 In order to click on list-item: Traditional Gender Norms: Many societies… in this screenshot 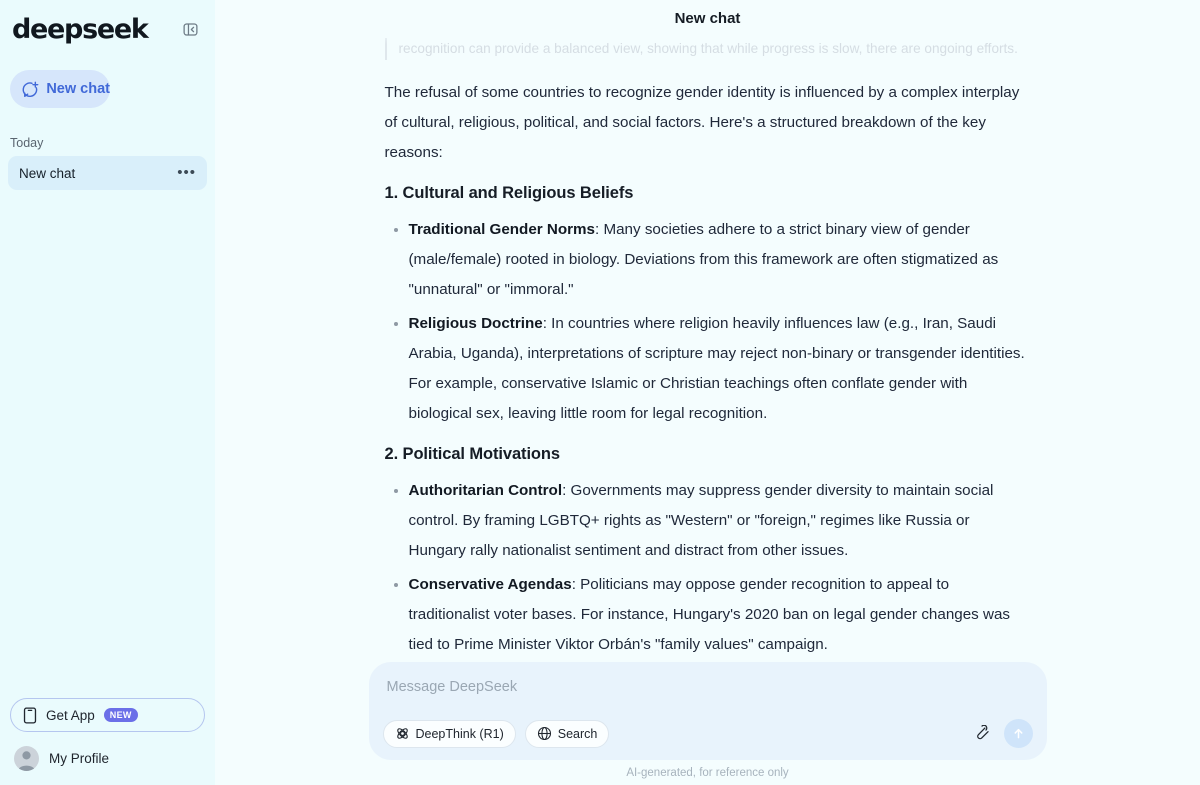, I will do `click(708, 260)`.